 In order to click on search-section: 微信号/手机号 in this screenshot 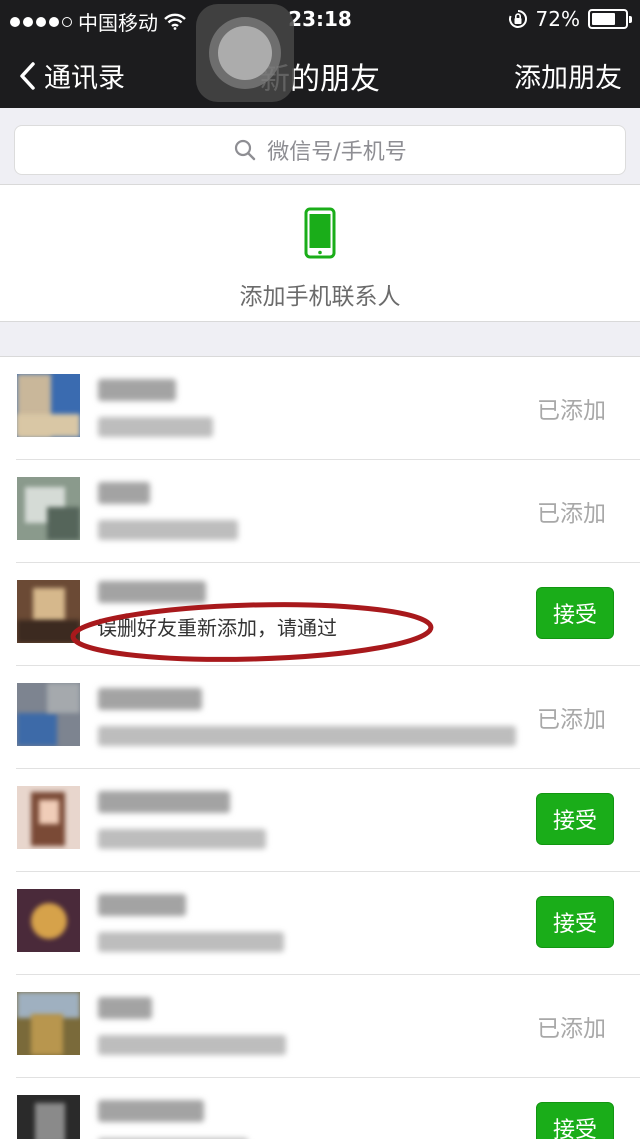, I will do `click(320, 146)`.